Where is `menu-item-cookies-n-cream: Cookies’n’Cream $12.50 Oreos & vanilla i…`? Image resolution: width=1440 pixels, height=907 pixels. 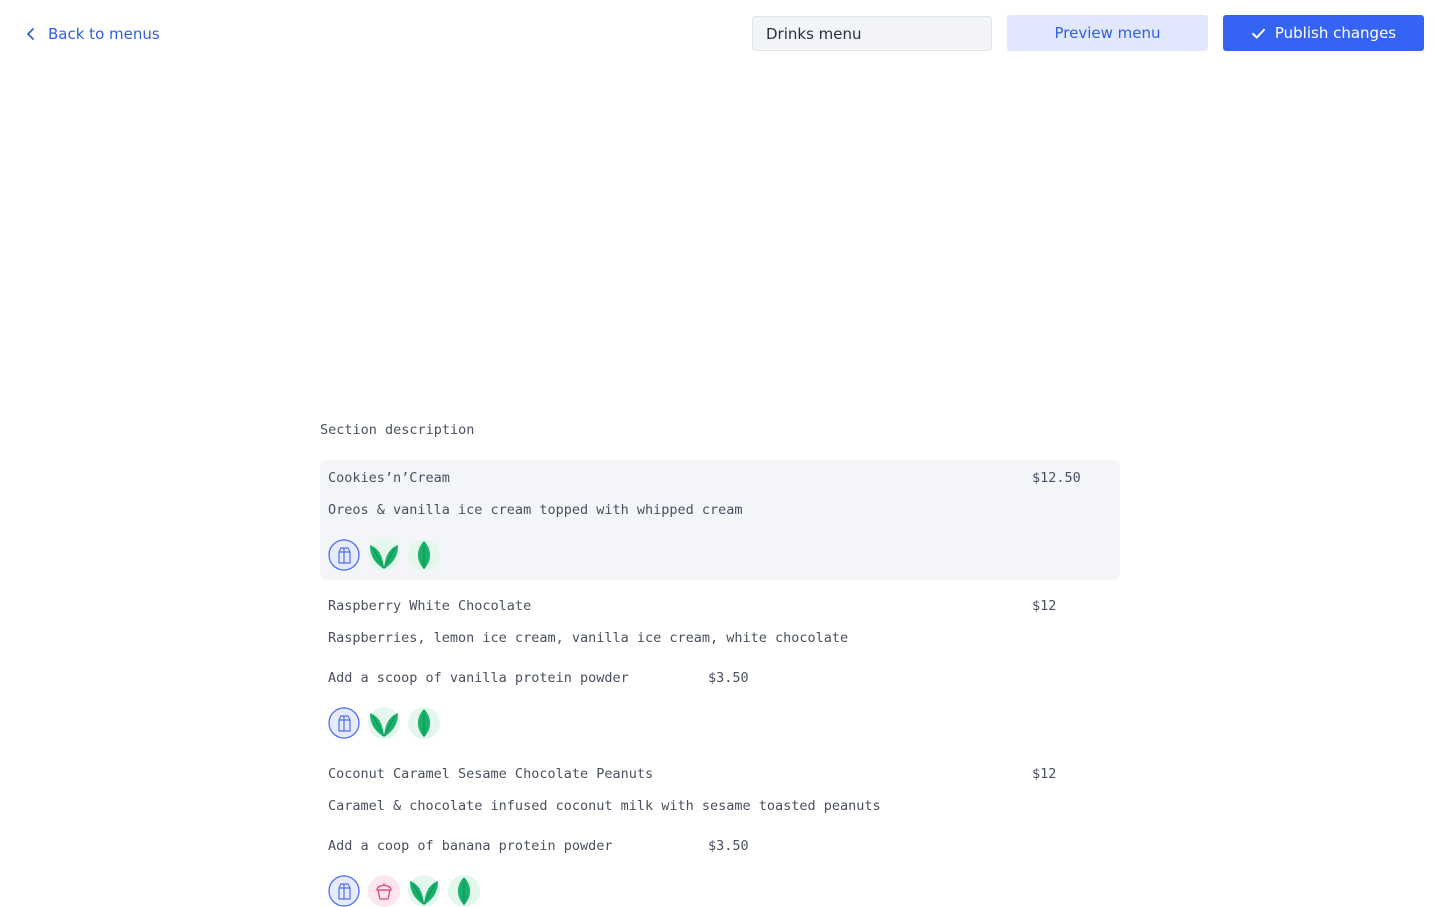
menu-item-cookies-n-cream: Cookies’n’Cream $12.50 Oreos & vanilla i… is located at coordinates (720, 520).